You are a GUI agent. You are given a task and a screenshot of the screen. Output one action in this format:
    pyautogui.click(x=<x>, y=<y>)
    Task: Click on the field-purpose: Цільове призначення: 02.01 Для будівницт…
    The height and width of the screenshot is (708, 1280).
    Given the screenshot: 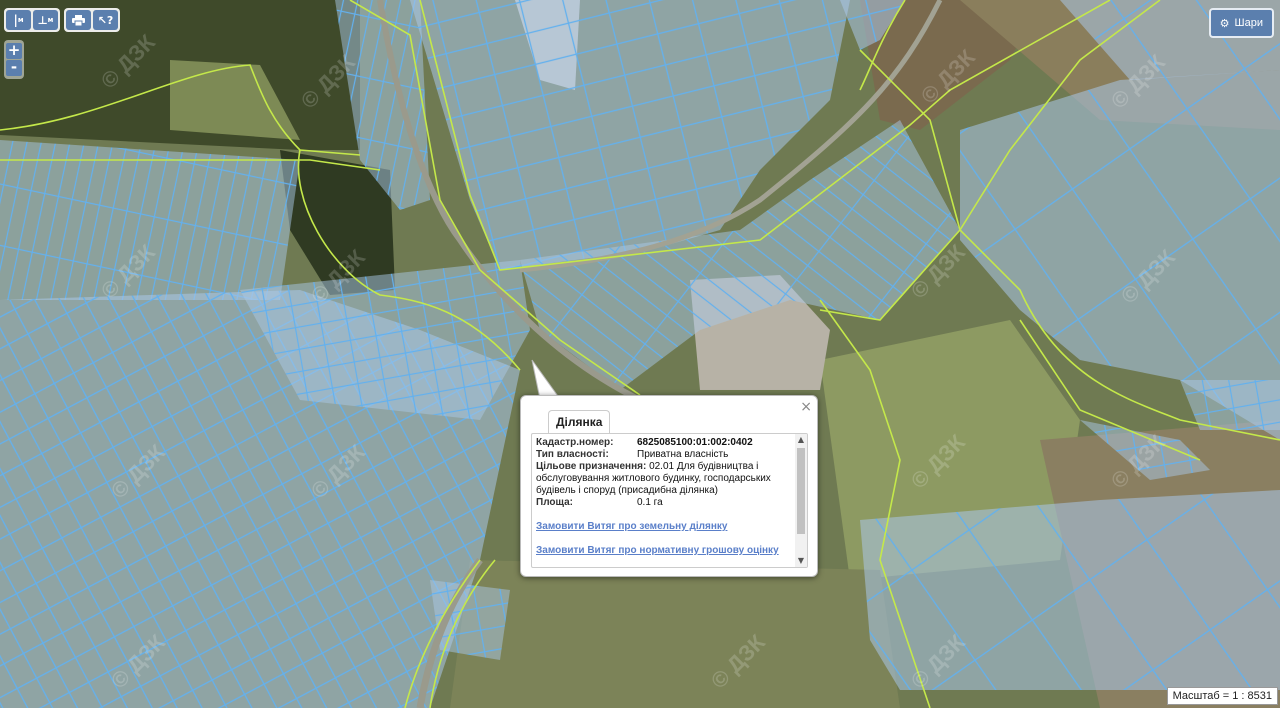 What is the action you would take?
    pyautogui.click(x=664, y=479)
    